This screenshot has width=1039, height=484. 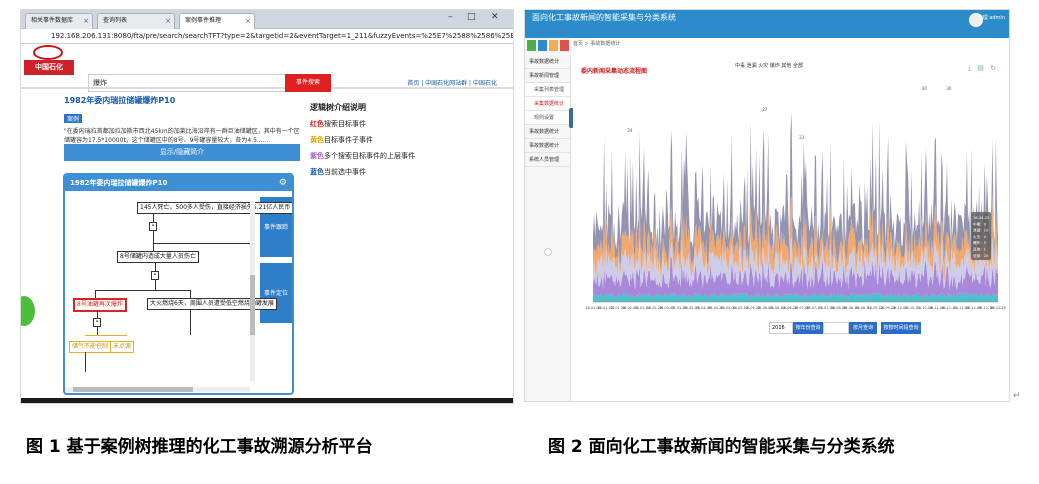 I want to click on tooltip-line: 泄漏：10, so click(x=981, y=230).